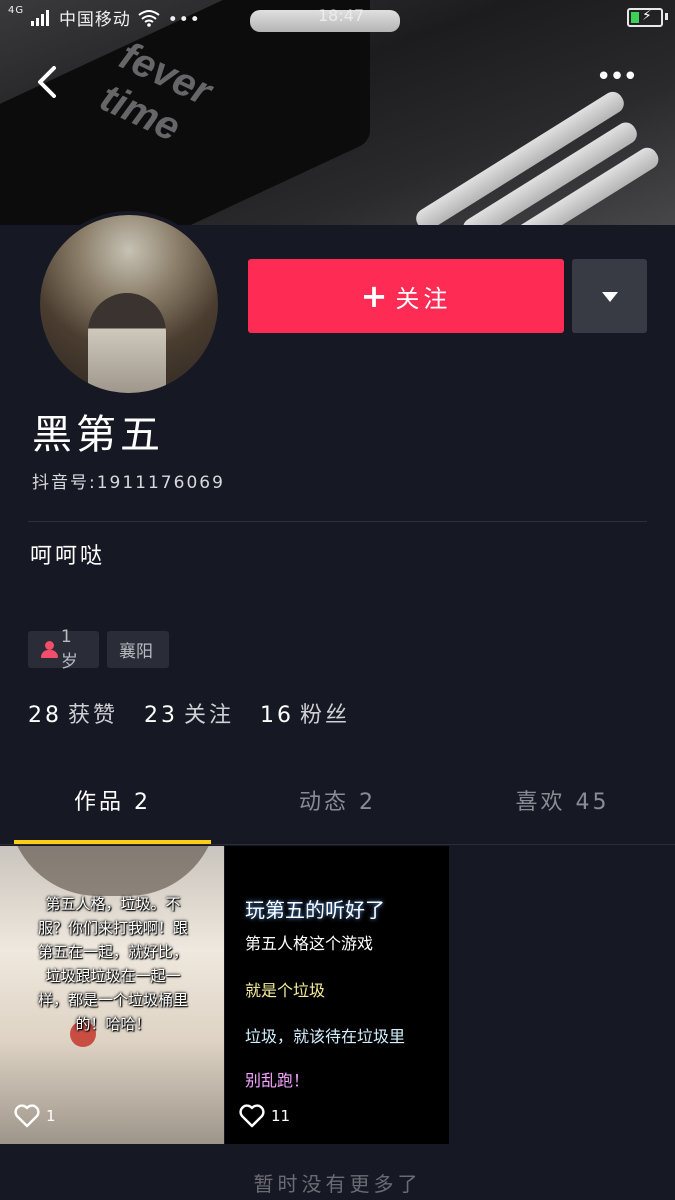  What do you see at coordinates (45, 715) in the screenshot?
I see `stat-number: 28` at bounding box center [45, 715].